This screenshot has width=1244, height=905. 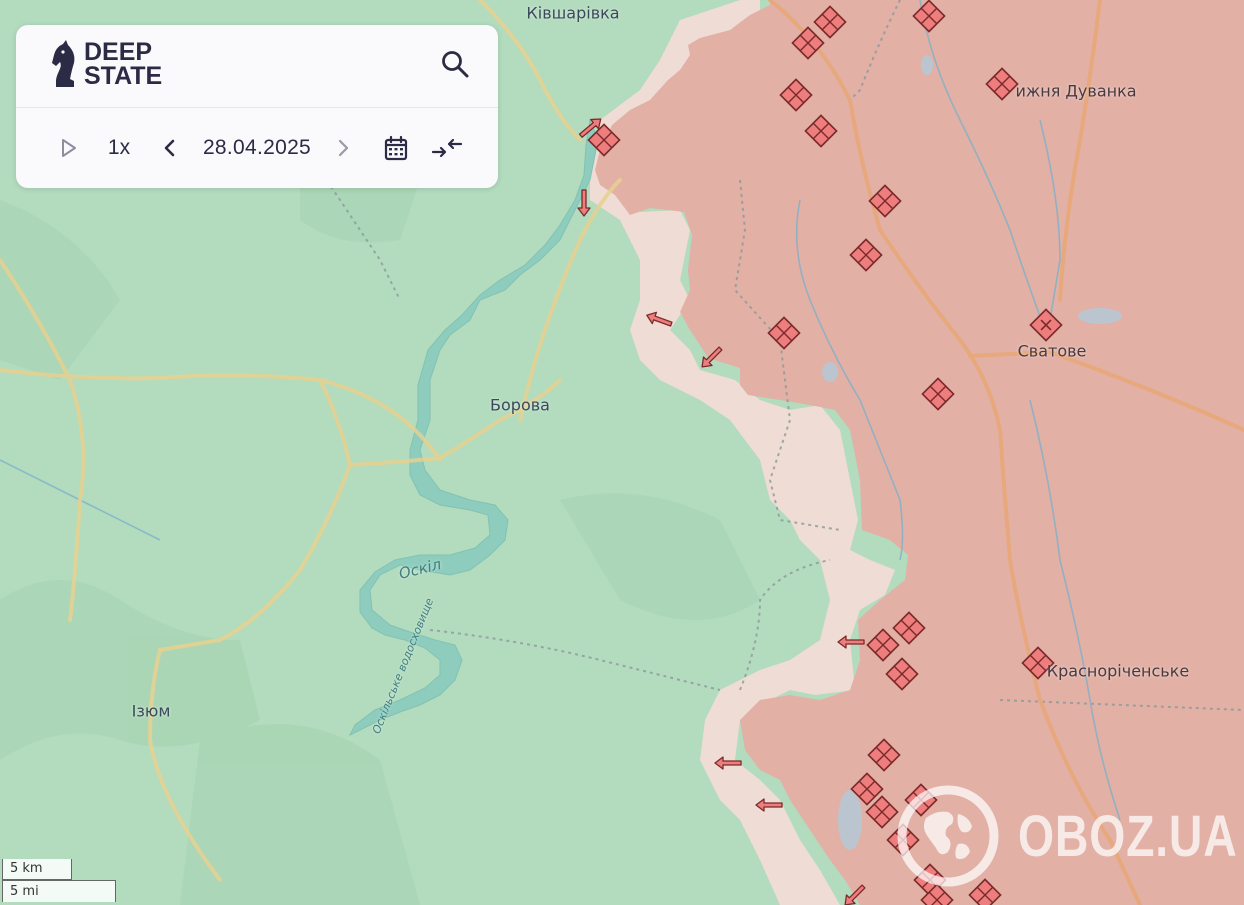 I want to click on search-icon, so click(x=455, y=64).